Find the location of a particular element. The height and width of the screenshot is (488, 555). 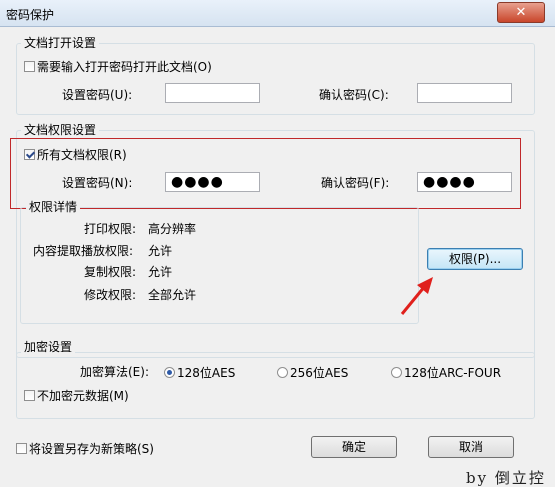

radio-arcfour-dot is located at coordinates (396, 372).